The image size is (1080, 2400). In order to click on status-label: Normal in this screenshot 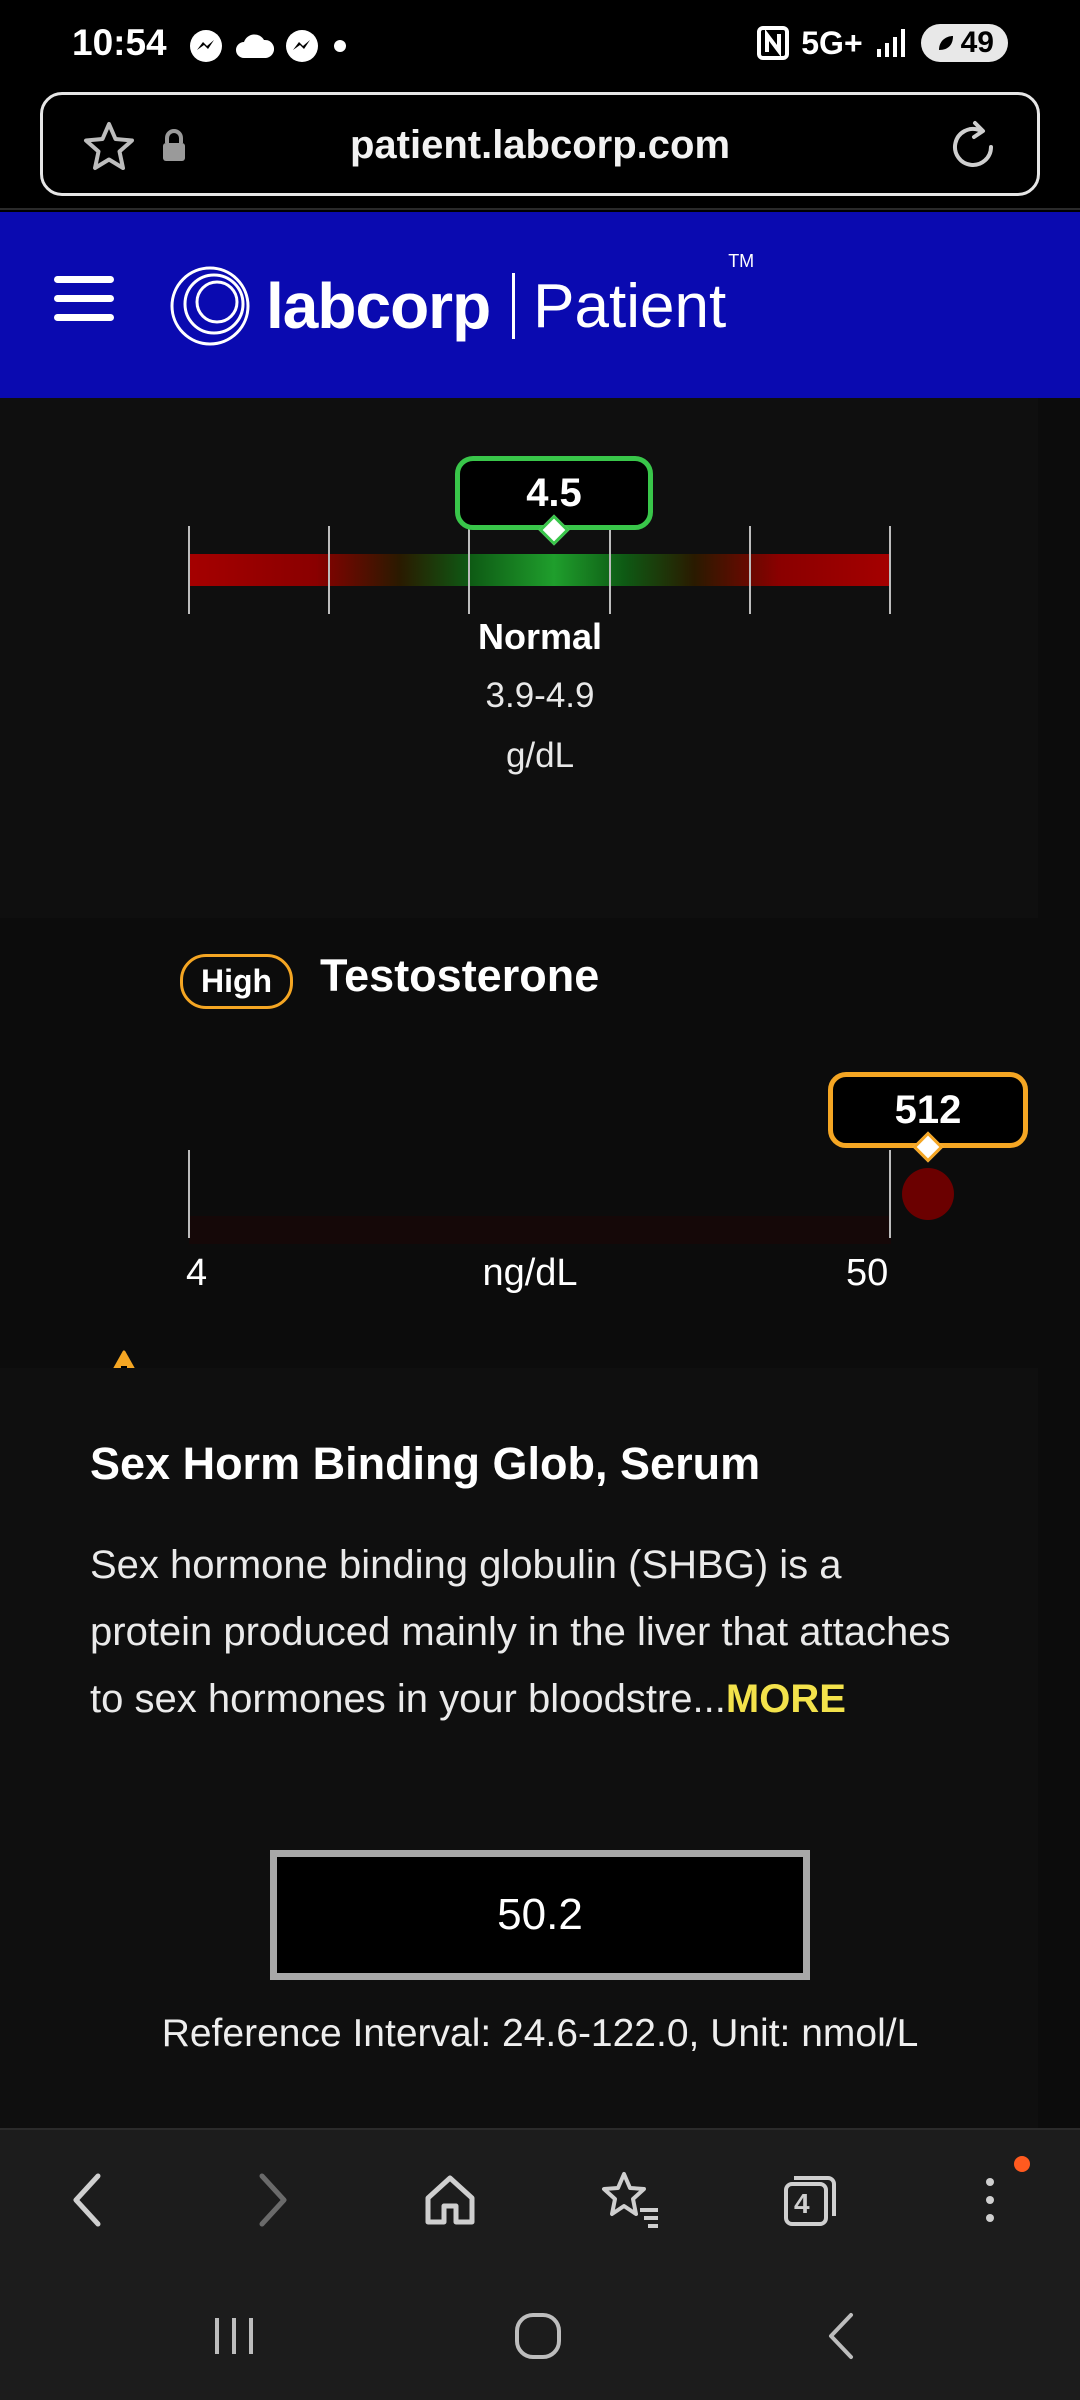, I will do `click(540, 636)`.